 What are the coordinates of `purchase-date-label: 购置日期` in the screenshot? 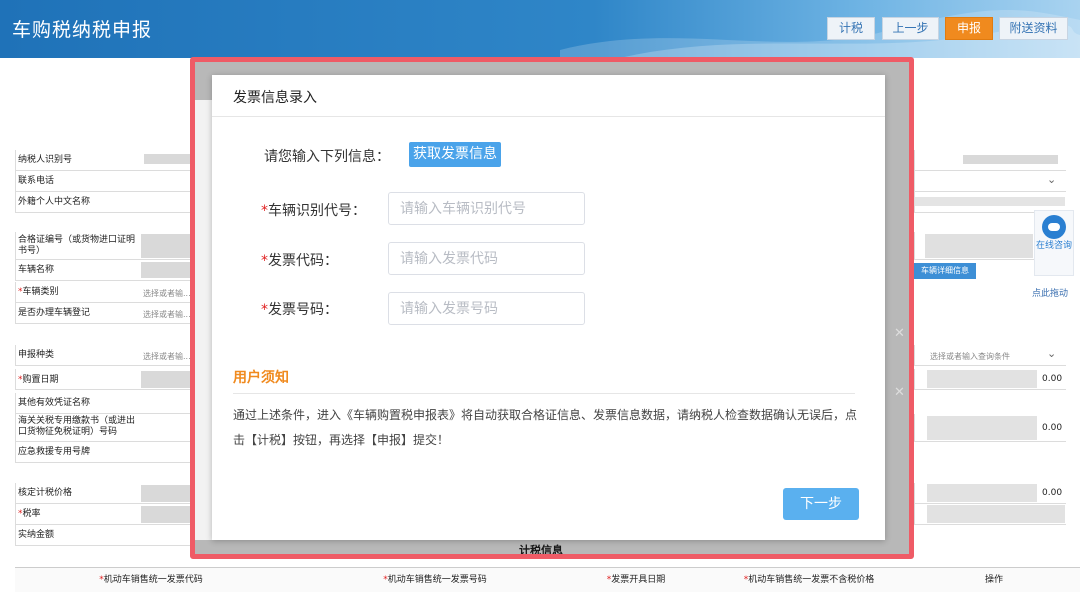 It's located at (40, 380).